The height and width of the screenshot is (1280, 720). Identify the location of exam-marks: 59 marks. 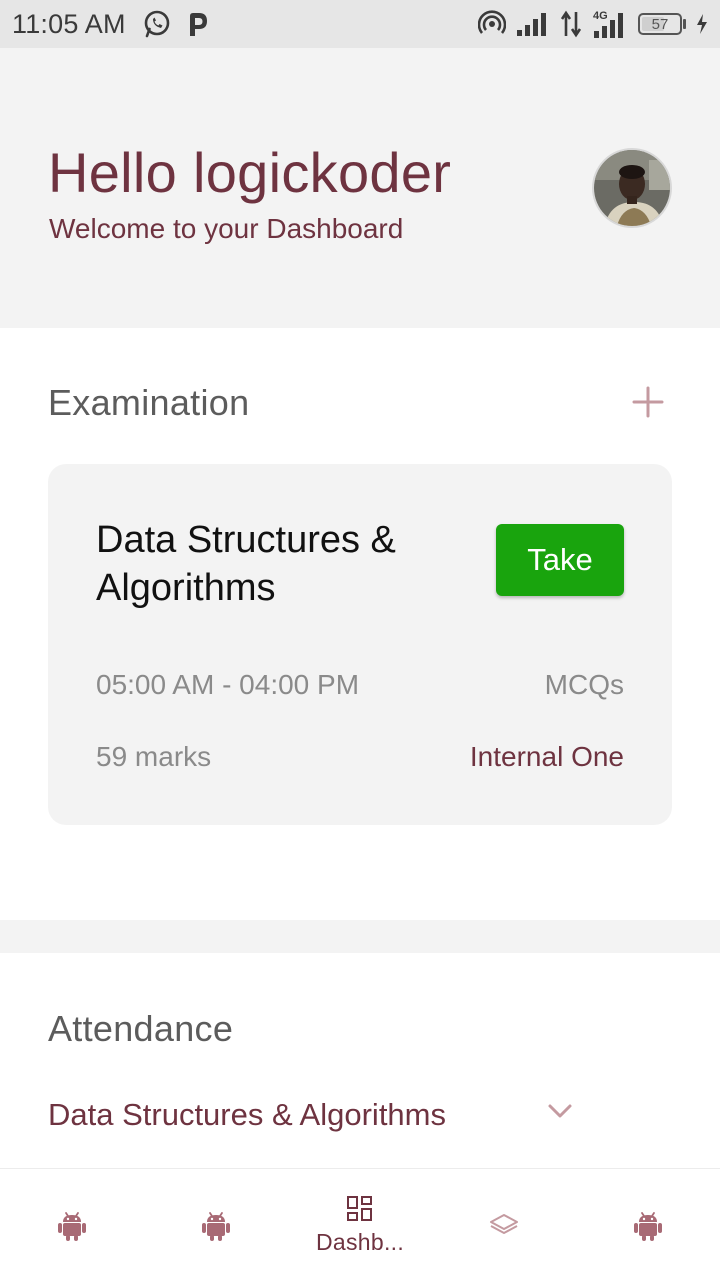
(154, 756).